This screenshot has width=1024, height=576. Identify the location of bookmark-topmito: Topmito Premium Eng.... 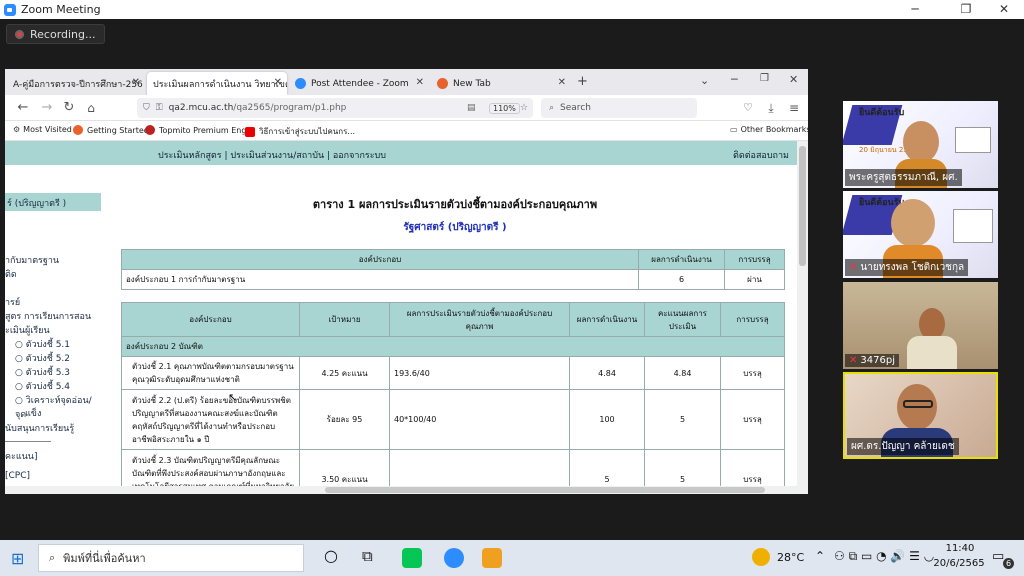
(199, 130).